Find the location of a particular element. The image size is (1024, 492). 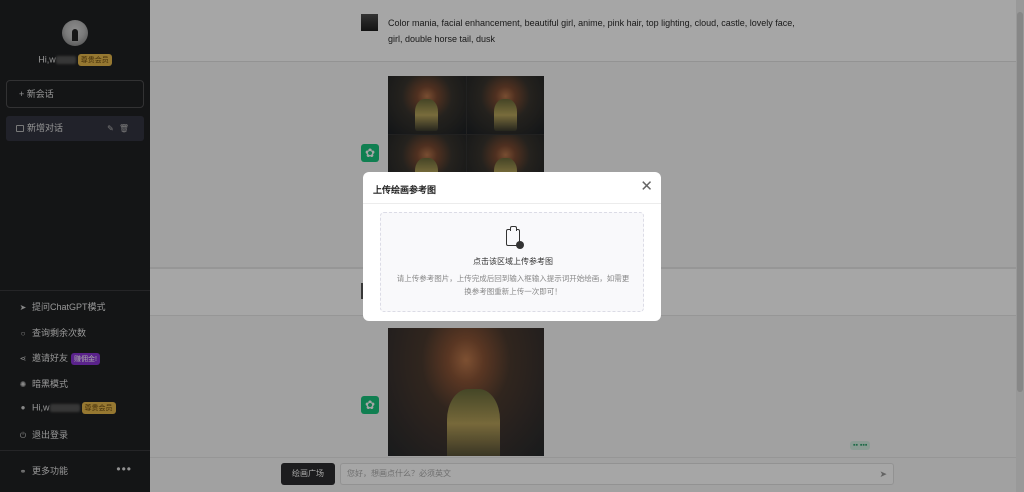

modal-title: 上传绘画参考图 is located at coordinates (405, 190).